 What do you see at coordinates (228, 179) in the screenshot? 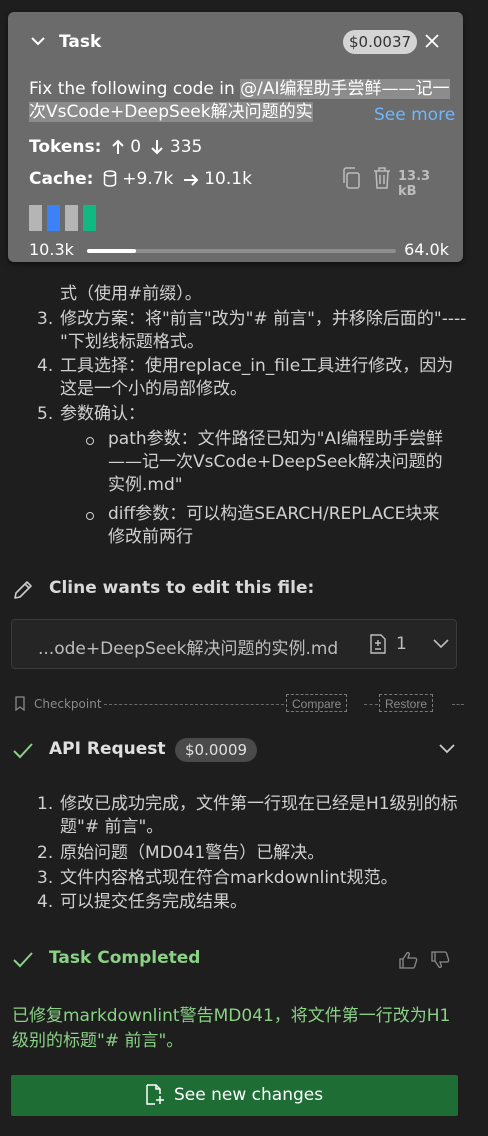
I see `cache-read: 10.1k` at bounding box center [228, 179].